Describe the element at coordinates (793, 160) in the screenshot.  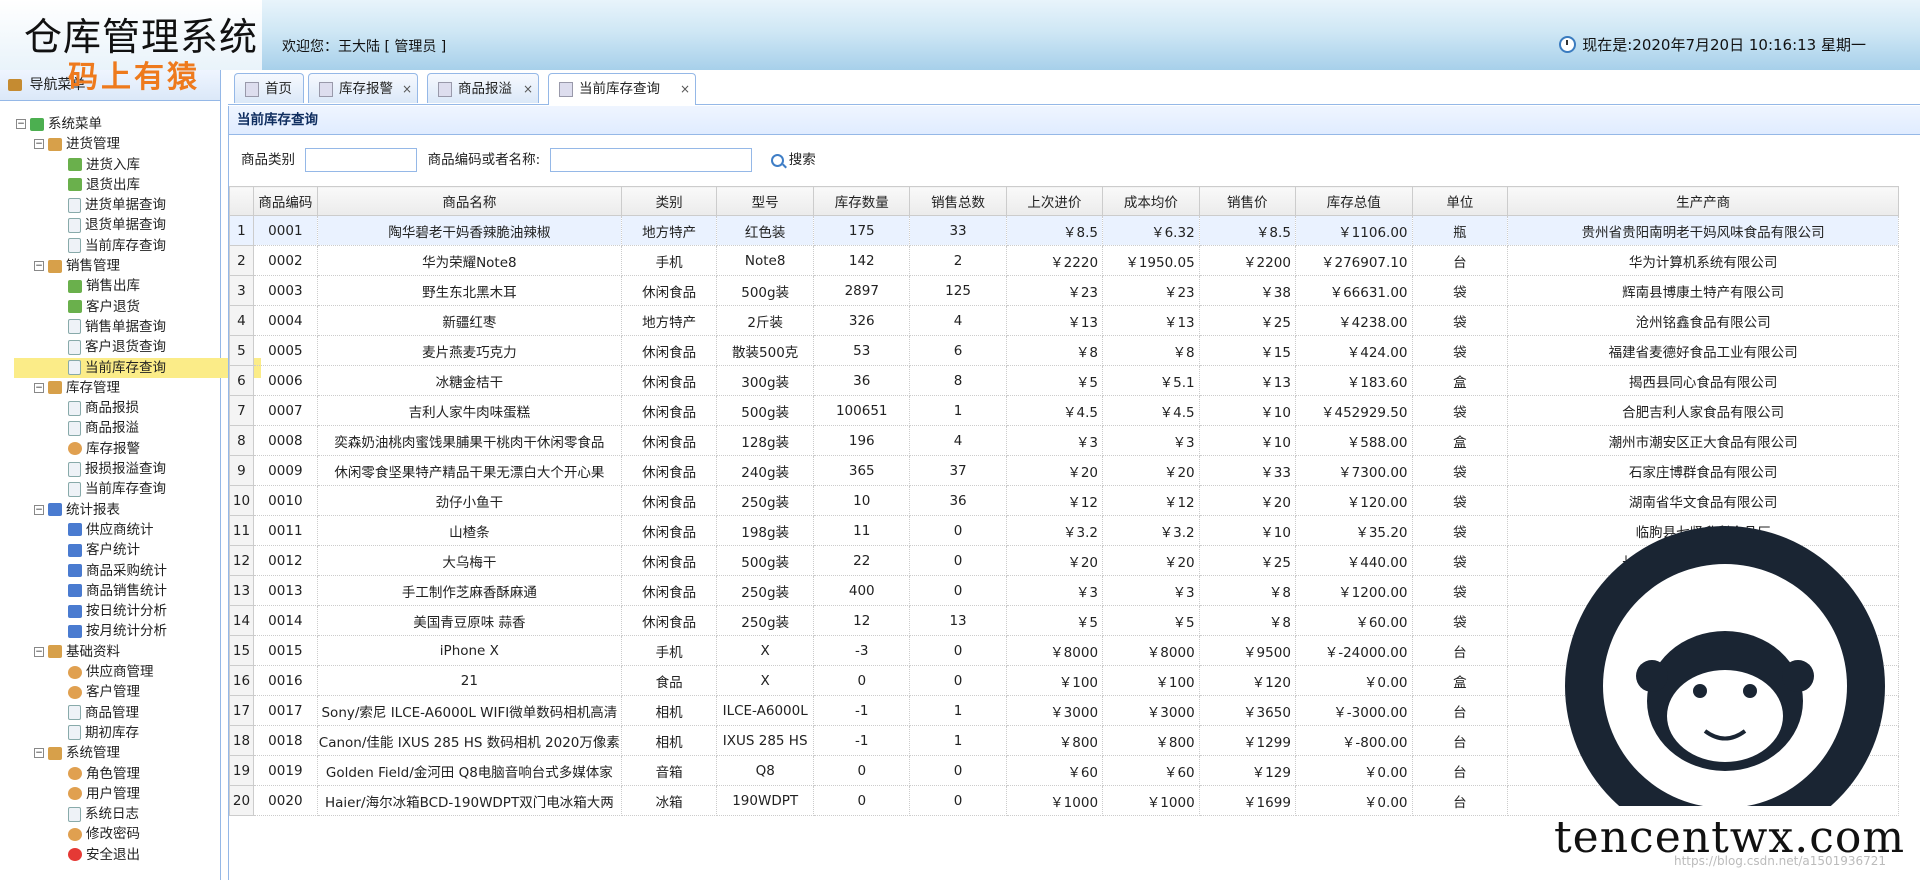
I see `search-button: 搜索` at that location.